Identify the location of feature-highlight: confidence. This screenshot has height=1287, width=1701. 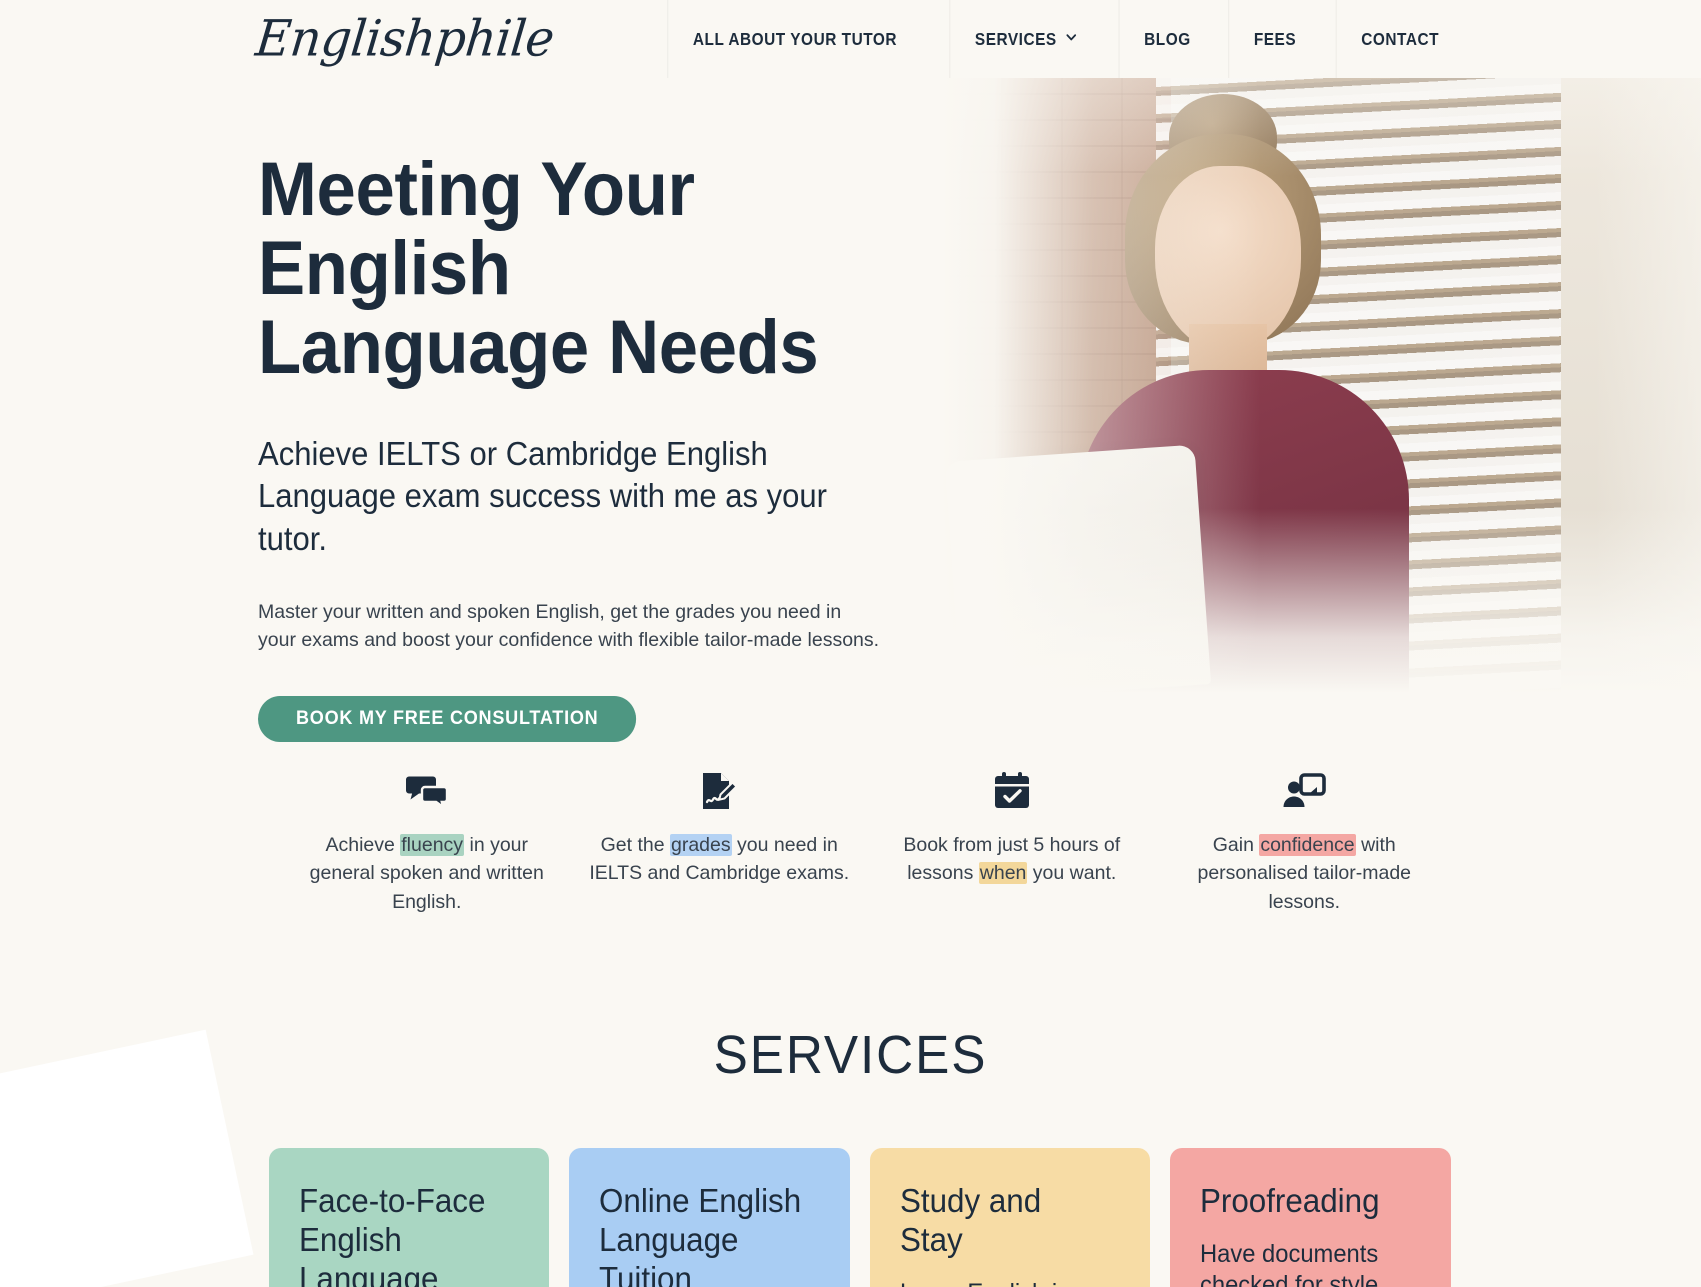
(1307, 845).